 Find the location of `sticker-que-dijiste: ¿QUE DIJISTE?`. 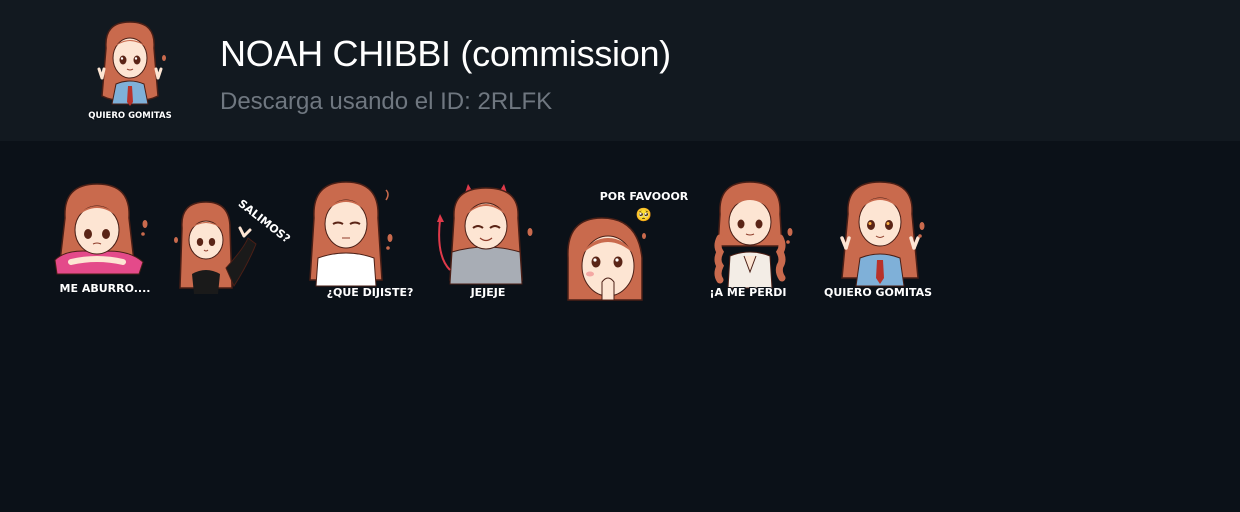

sticker-que-dijiste: ¿QUE DIJISTE? is located at coordinates (357, 241).